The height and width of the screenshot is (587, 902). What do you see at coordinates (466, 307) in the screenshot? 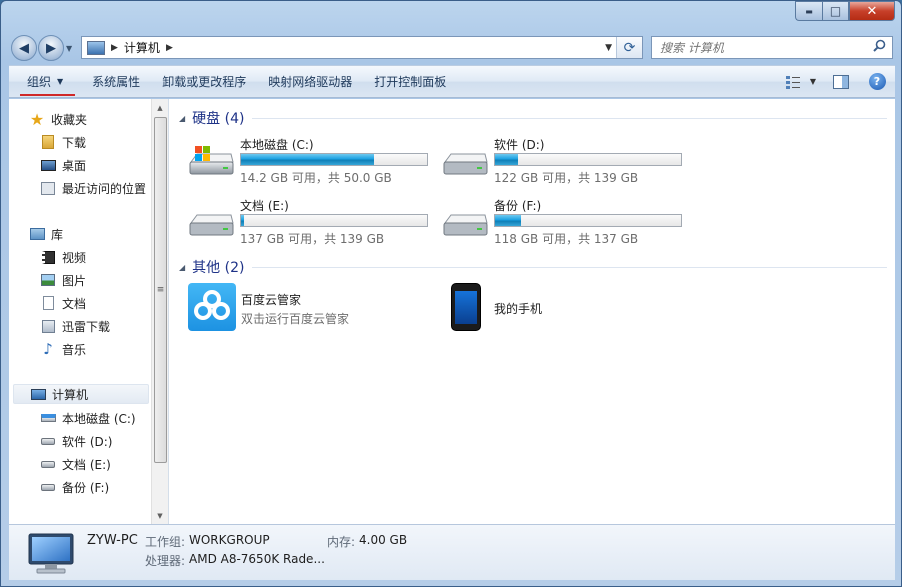
I see `phone-icon` at bounding box center [466, 307].